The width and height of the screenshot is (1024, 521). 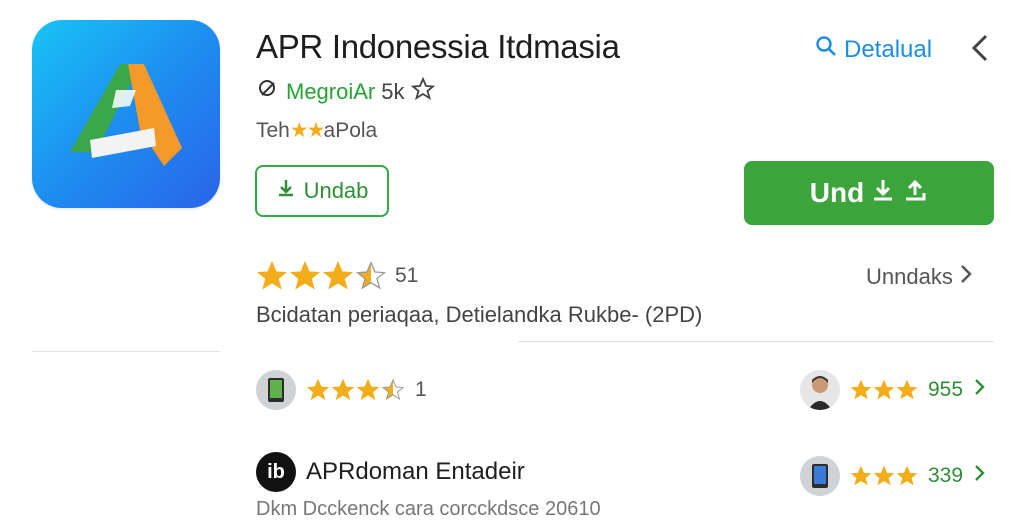 I want to click on review-count: 1, so click(x=421, y=389).